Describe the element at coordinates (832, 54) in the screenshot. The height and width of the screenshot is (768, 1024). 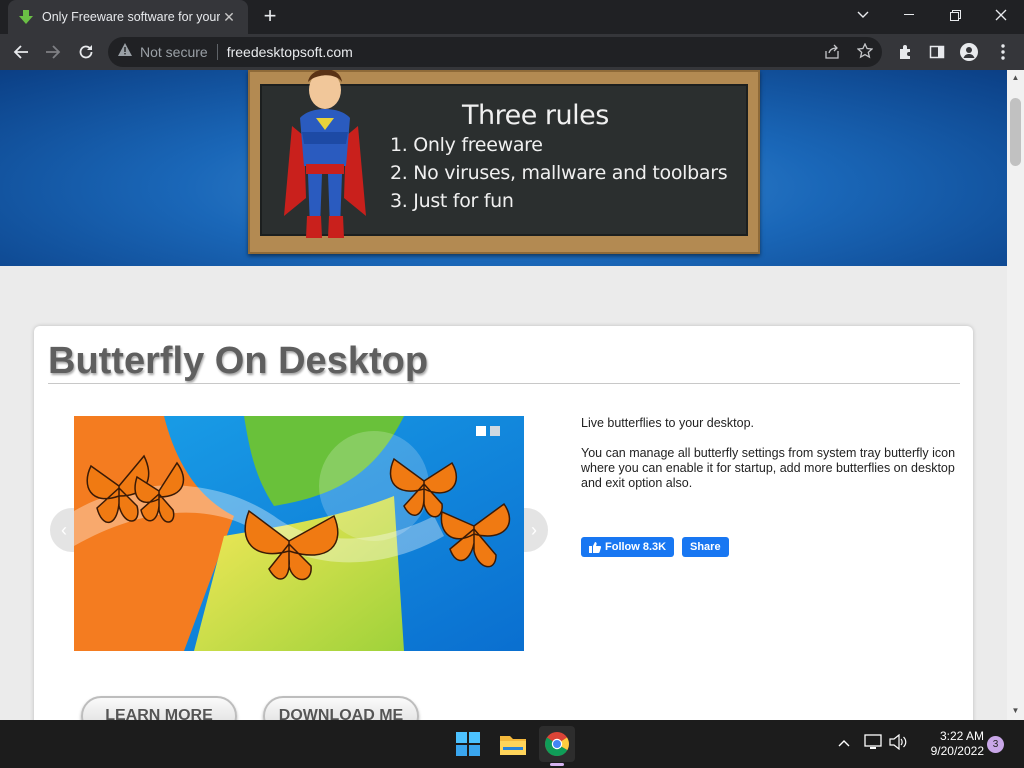
I see `share-icon` at that location.